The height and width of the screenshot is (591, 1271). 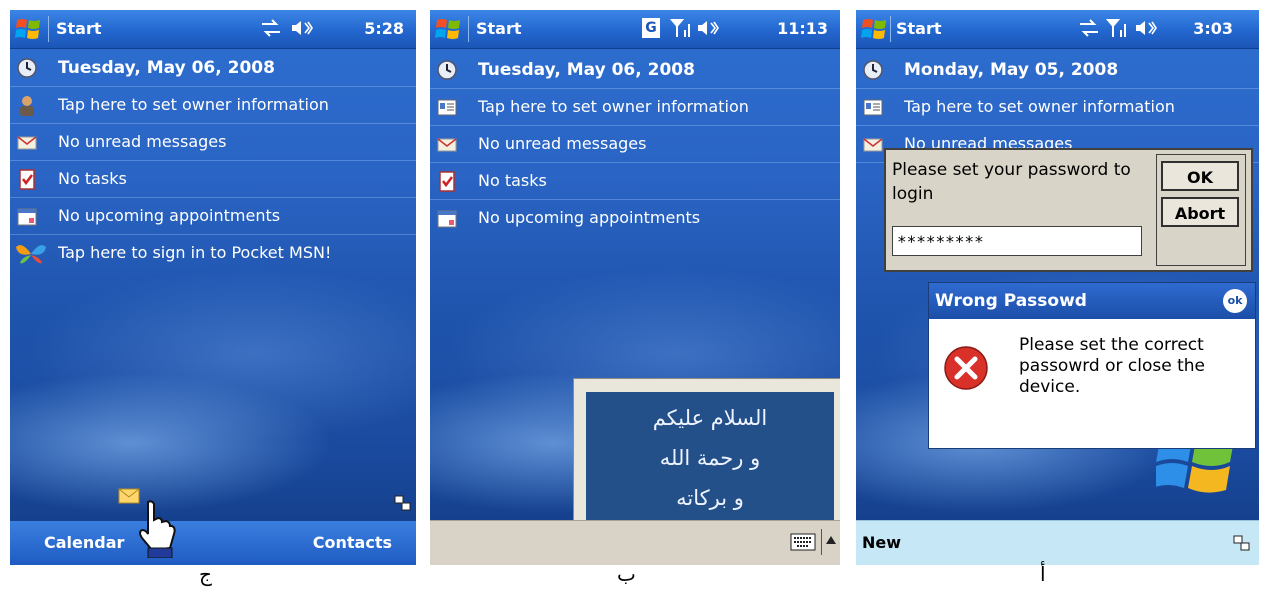 I want to click on keyboard-icon, so click(x=803, y=542).